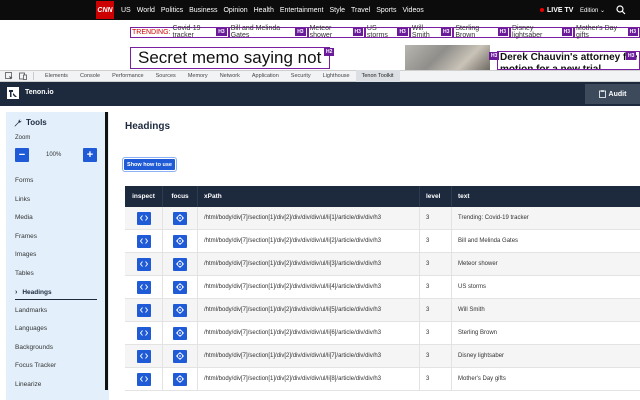 The height and width of the screenshot is (400, 640). What do you see at coordinates (26, 236) in the screenshot?
I see `sidebar-item-frames: Frames` at bounding box center [26, 236].